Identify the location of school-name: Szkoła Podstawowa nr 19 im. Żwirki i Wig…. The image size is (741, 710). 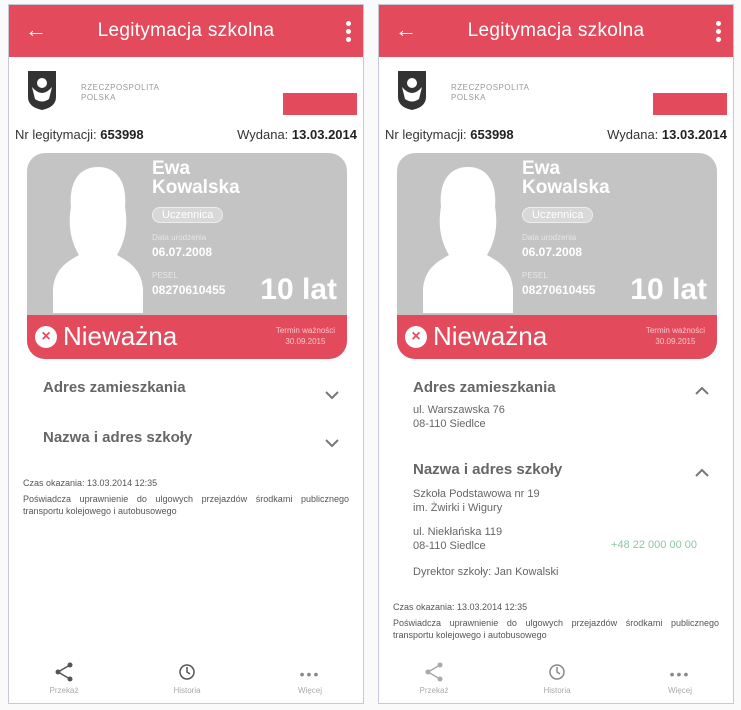
(476, 501).